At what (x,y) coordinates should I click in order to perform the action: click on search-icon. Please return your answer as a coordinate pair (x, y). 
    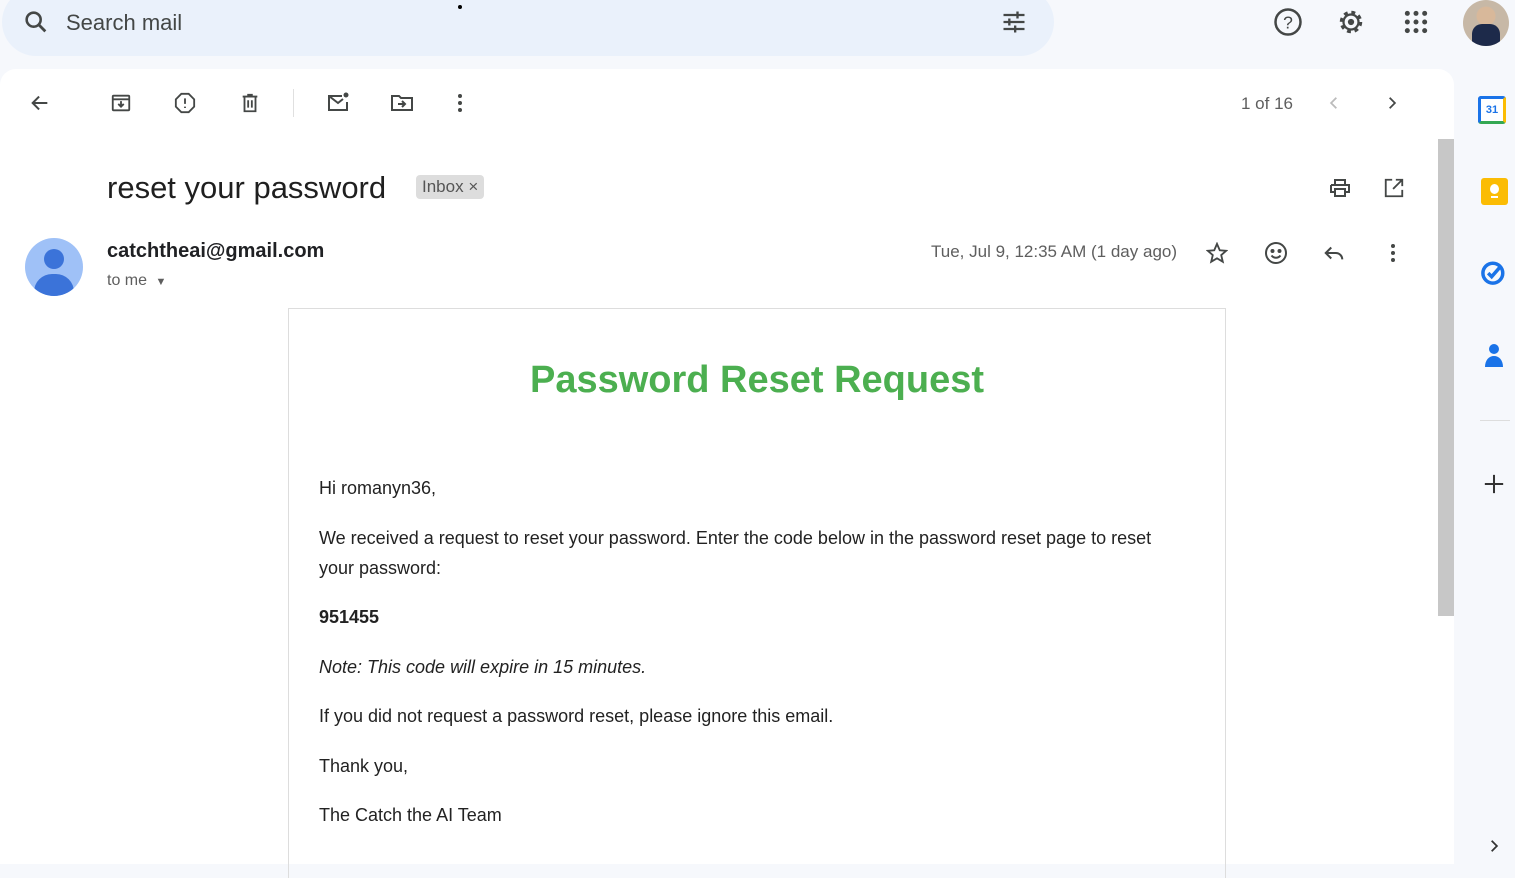
    Looking at the image, I should click on (36, 22).